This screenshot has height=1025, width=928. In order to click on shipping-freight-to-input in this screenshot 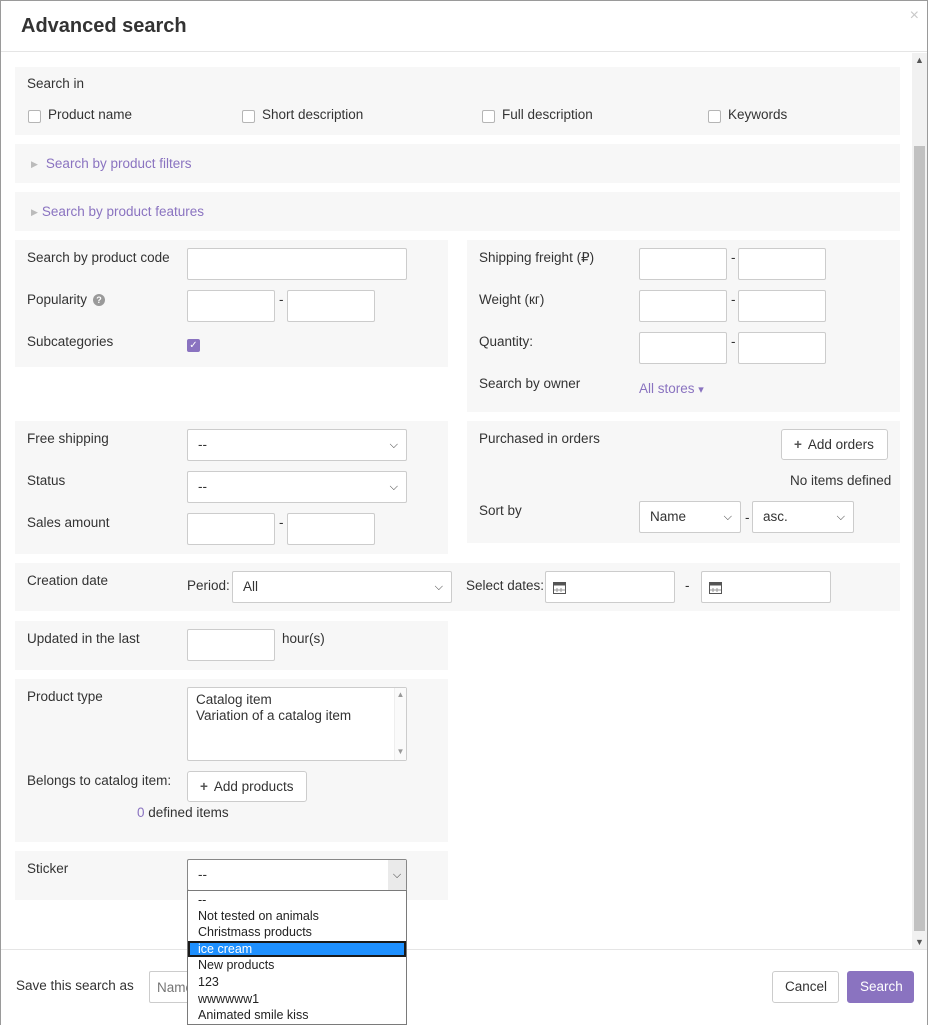, I will do `click(782, 264)`.